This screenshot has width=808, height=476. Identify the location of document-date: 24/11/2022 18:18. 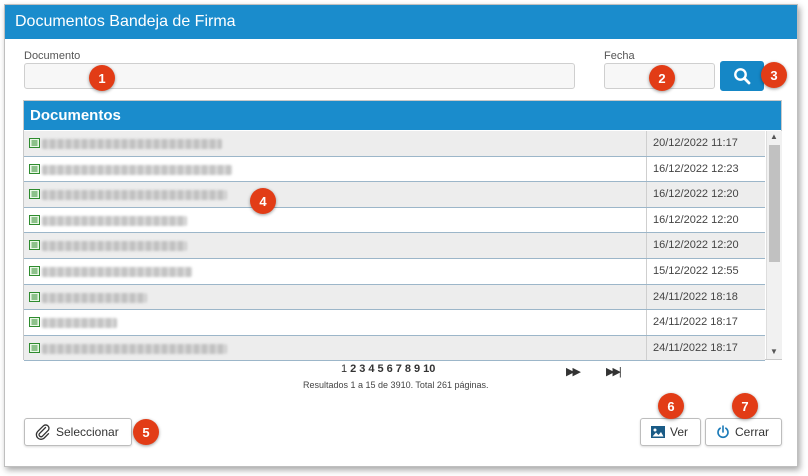
(705, 297).